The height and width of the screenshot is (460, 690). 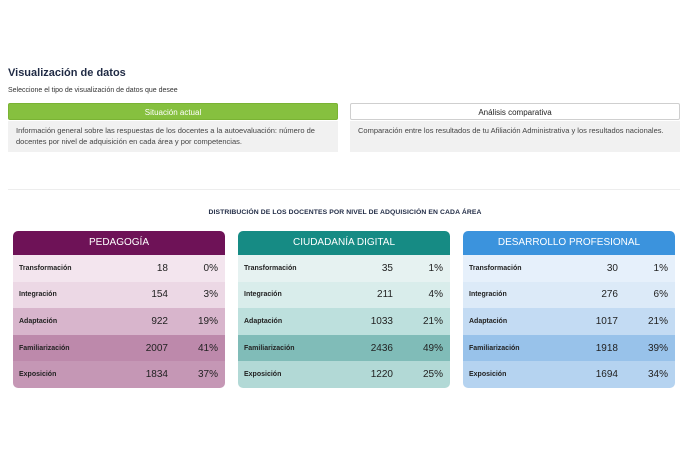 What do you see at coordinates (344, 348) in the screenshot?
I see `table-row: Familiarización 2436 49%` at bounding box center [344, 348].